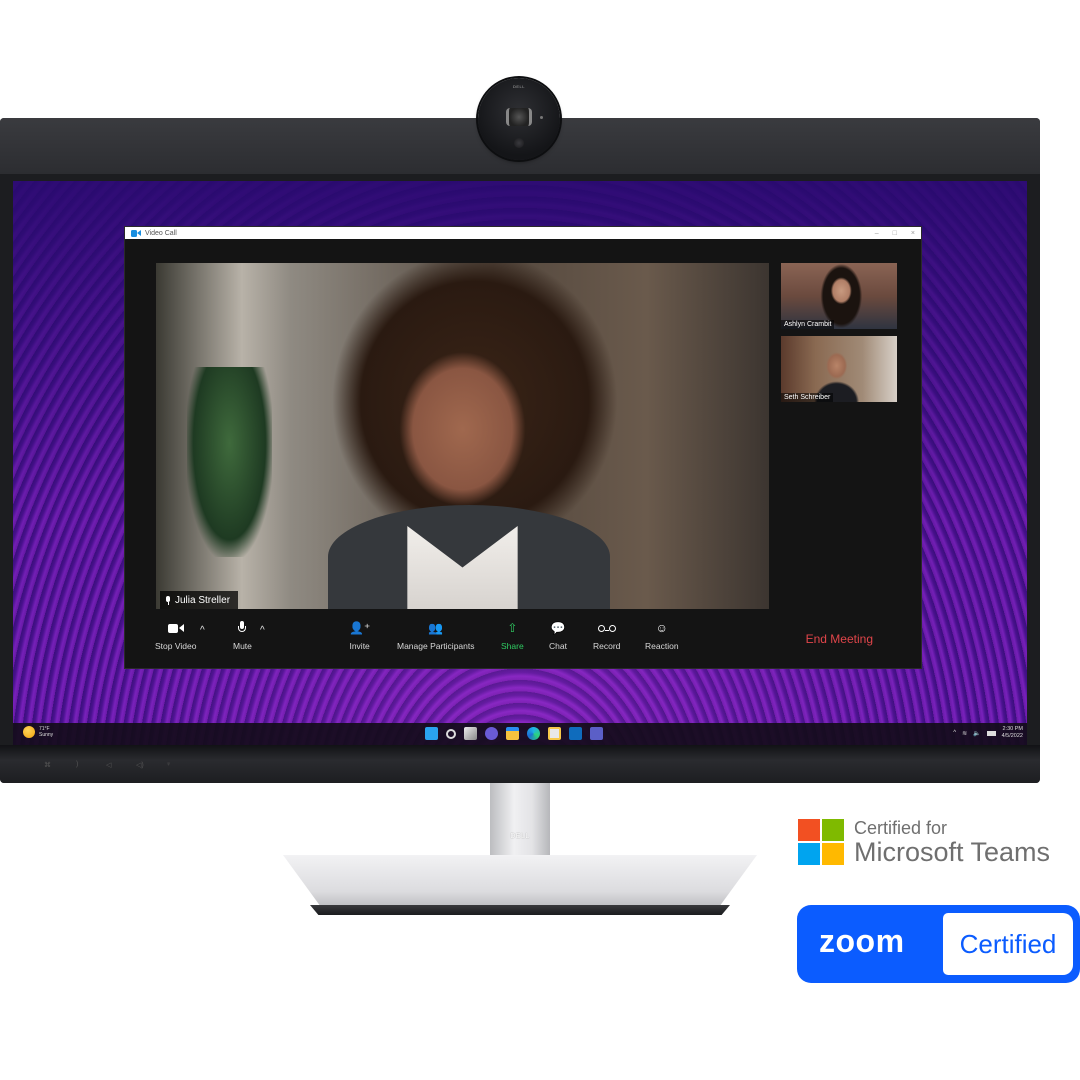  Describe the element at coordinates (170, 765) in the screenshot. I see `mic-mute-icon: ♀` at that location.